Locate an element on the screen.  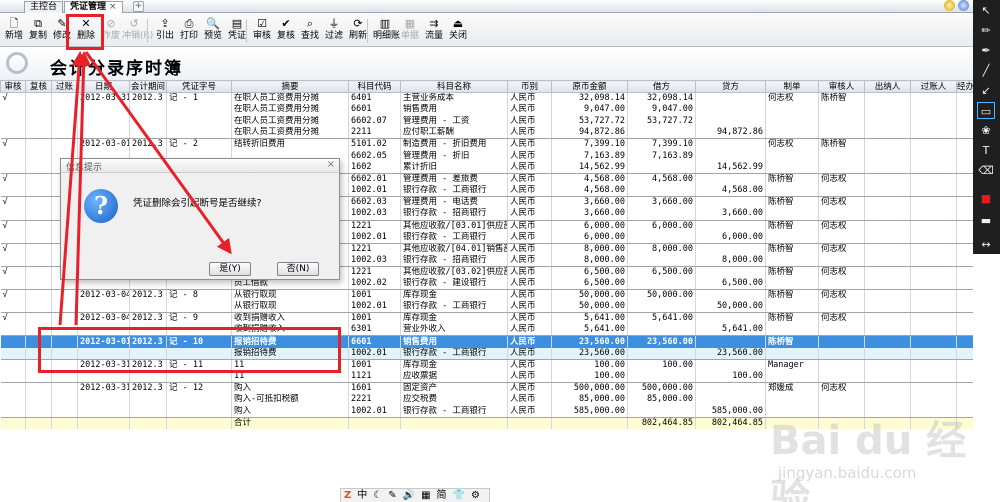
cell-debit: 32,098.14 is located at coordinates (661, 98).